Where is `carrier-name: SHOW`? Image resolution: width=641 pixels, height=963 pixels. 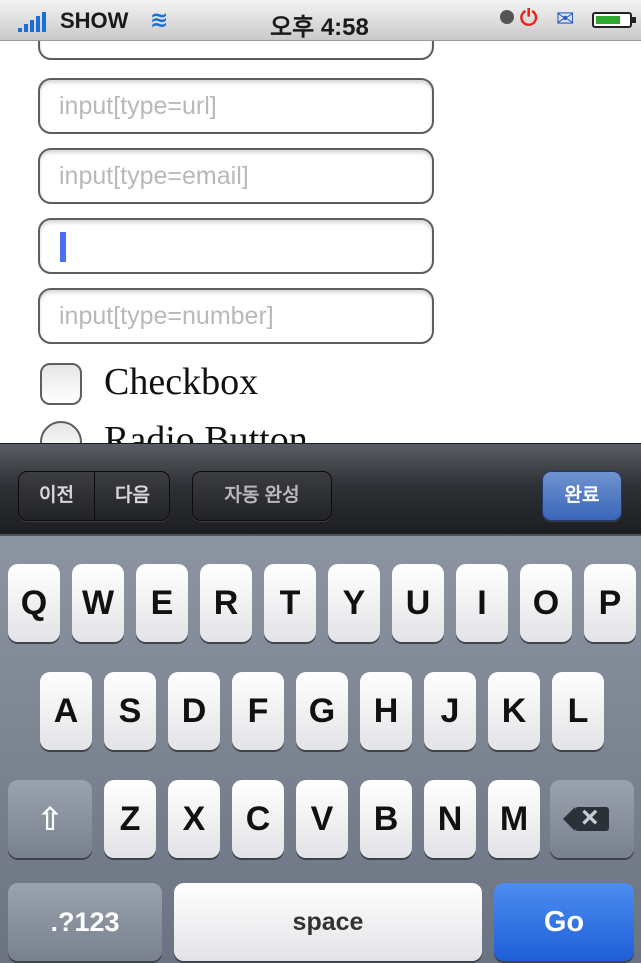 carrier-name: SHOW is located at coordinates (94, 20).